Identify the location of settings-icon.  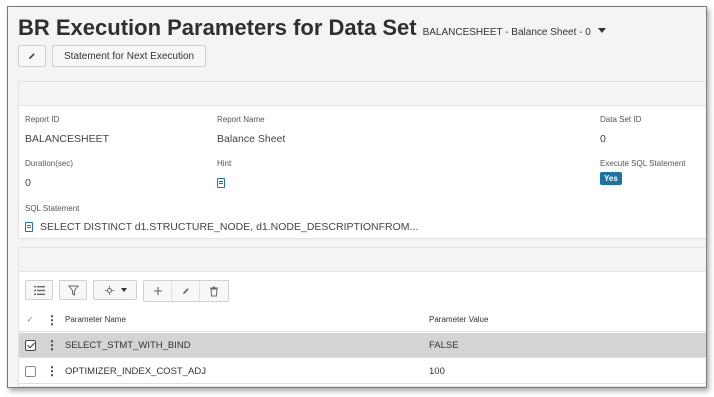
(109, 290).